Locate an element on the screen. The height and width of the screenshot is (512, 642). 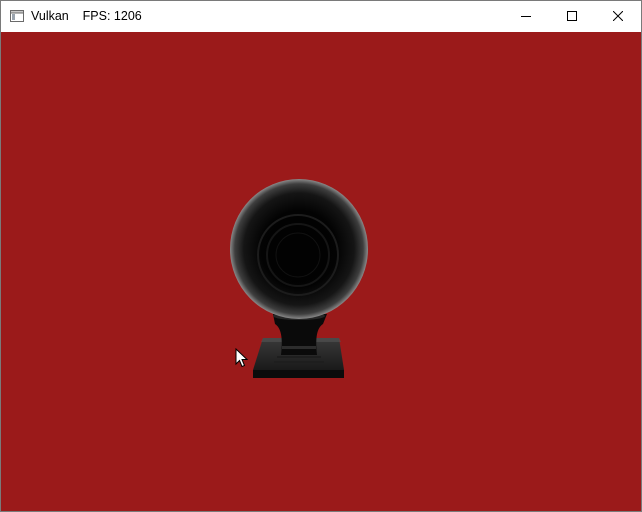
rendered-scene is located at coordinates (299, 278).